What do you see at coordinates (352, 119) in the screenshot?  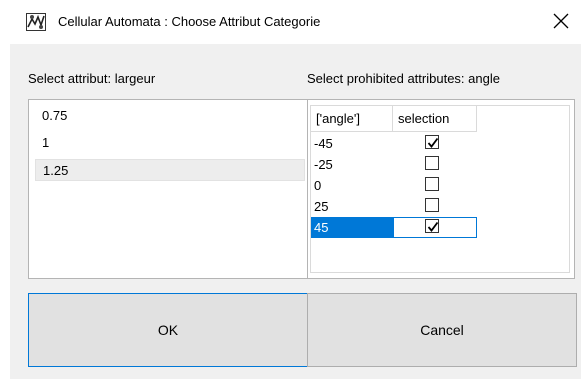 I see `column-header-angle: ['angle']` at bounding box center [352, 119].